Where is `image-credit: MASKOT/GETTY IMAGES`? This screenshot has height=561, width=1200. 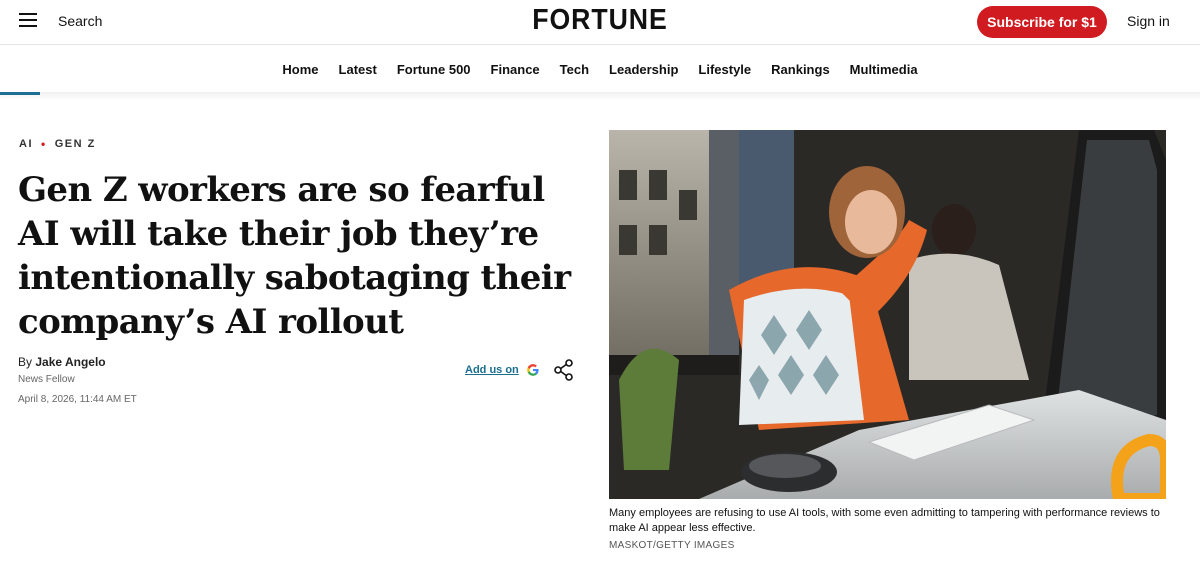
image-credit: MASKOT/GETTY IMAGES is located at coordinates (672, 545).